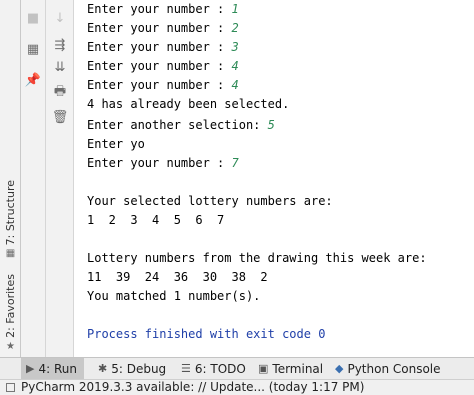 The height and width of the screenshot is (395, 474). Describe the element at coordinates (206, 334) in the screenshot. I see `exit-code-line: Process finished with exit code 0` at that location.